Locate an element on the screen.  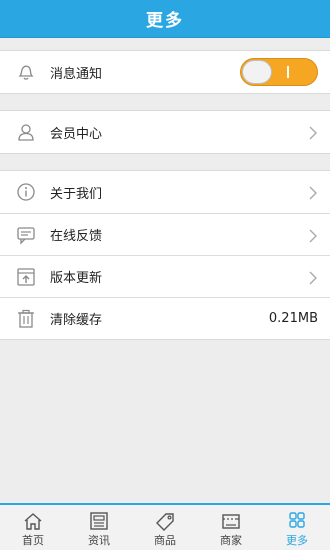
menu-label-about: 关于我们 is located at coordinates (76, 194).